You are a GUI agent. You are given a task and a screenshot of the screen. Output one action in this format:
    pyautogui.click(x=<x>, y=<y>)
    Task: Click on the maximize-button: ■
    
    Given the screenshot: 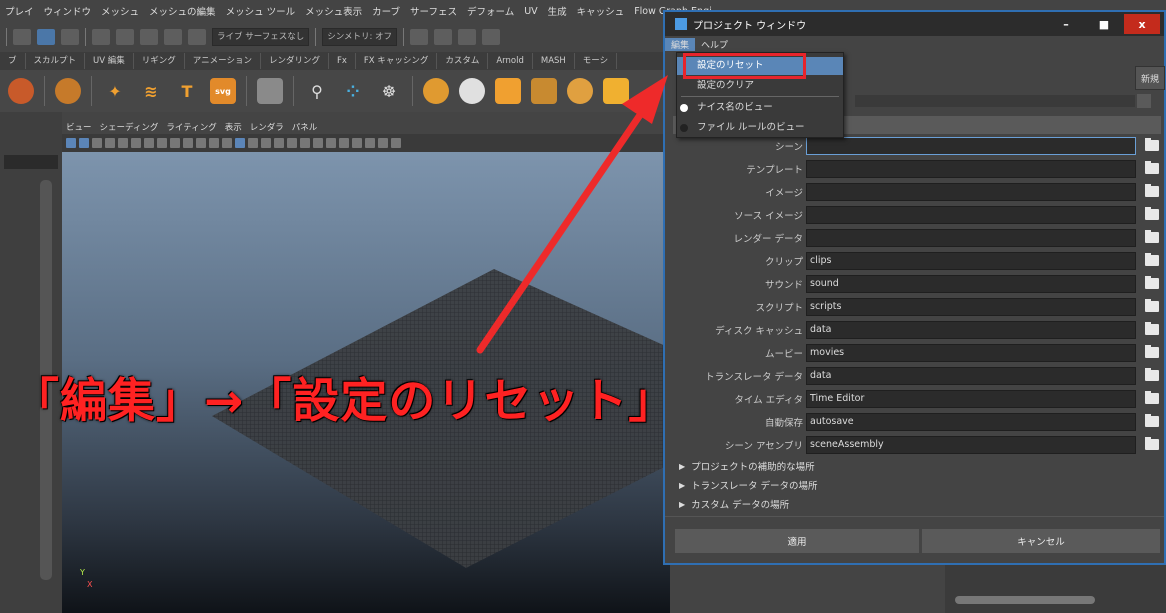 What is the action you would take?
    pyautogui.click(x=1104, y=24)
    